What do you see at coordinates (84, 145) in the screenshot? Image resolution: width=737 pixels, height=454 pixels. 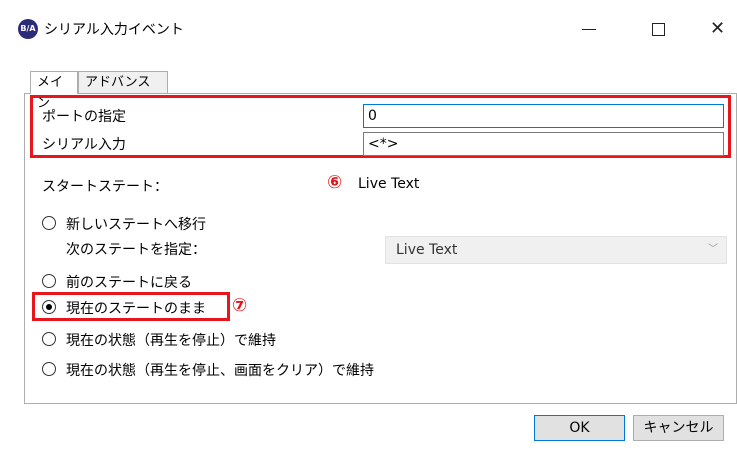 I see `serial-input-label: シリアル入力` at bounding box center [84, 145].